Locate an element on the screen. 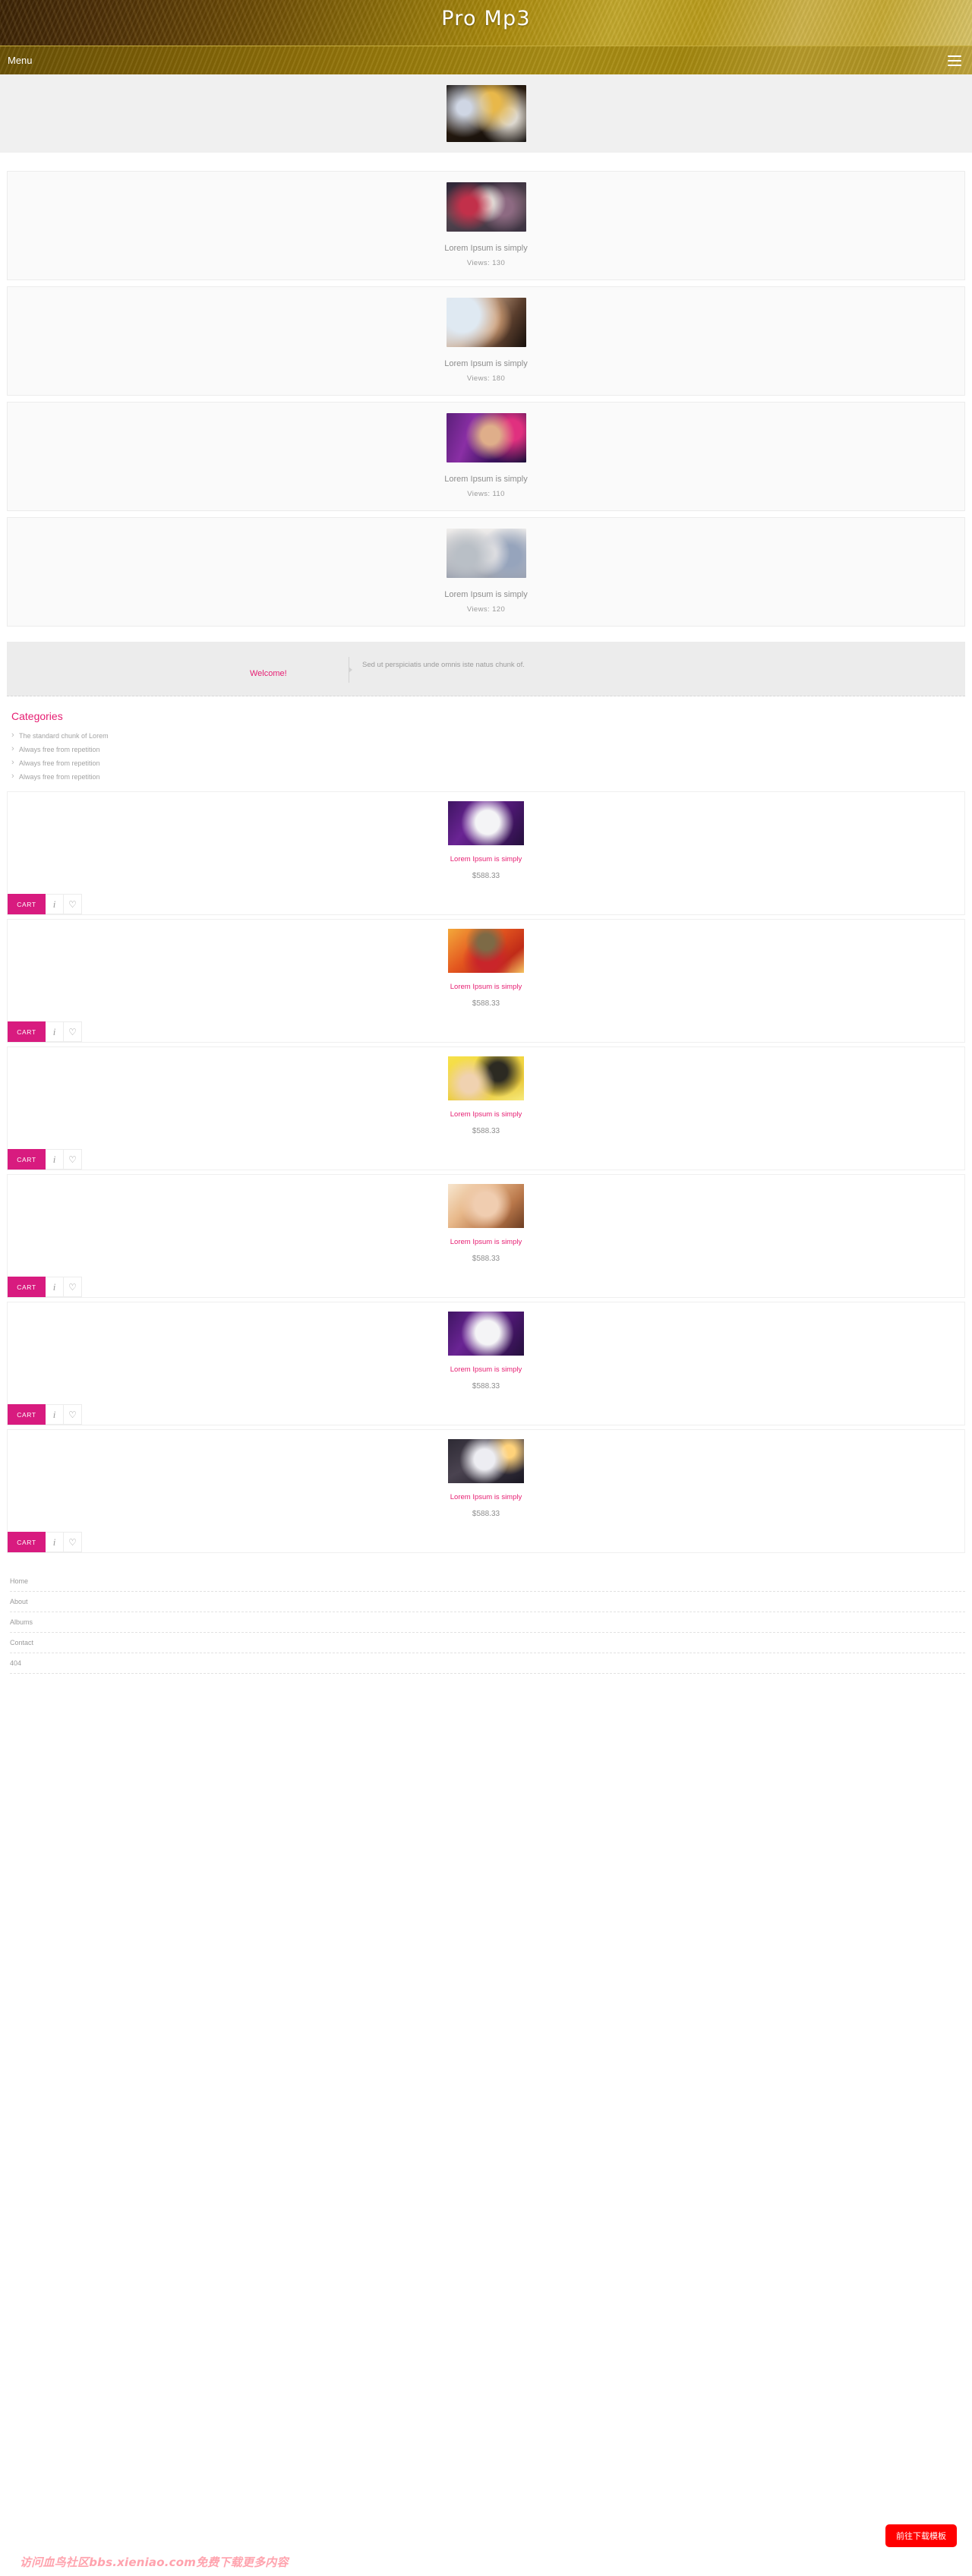  news-views: Views: 110 is located at coordinates (486, 494).